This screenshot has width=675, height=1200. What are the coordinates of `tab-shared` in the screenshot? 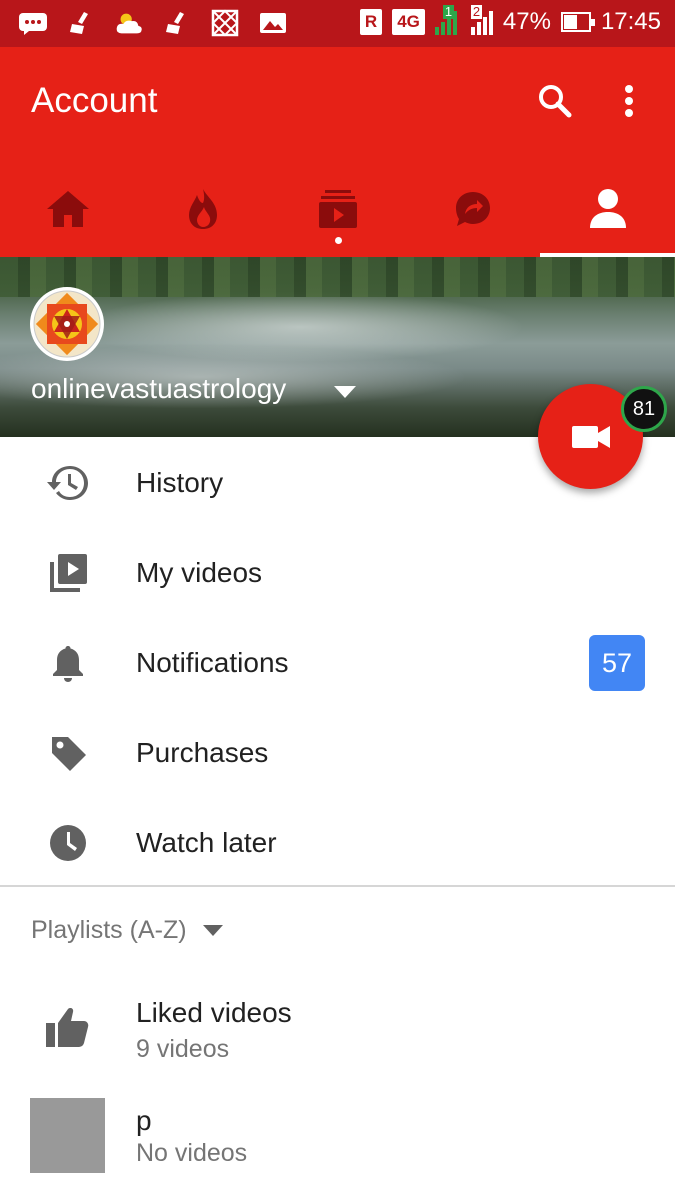 It's located at (472, 212).